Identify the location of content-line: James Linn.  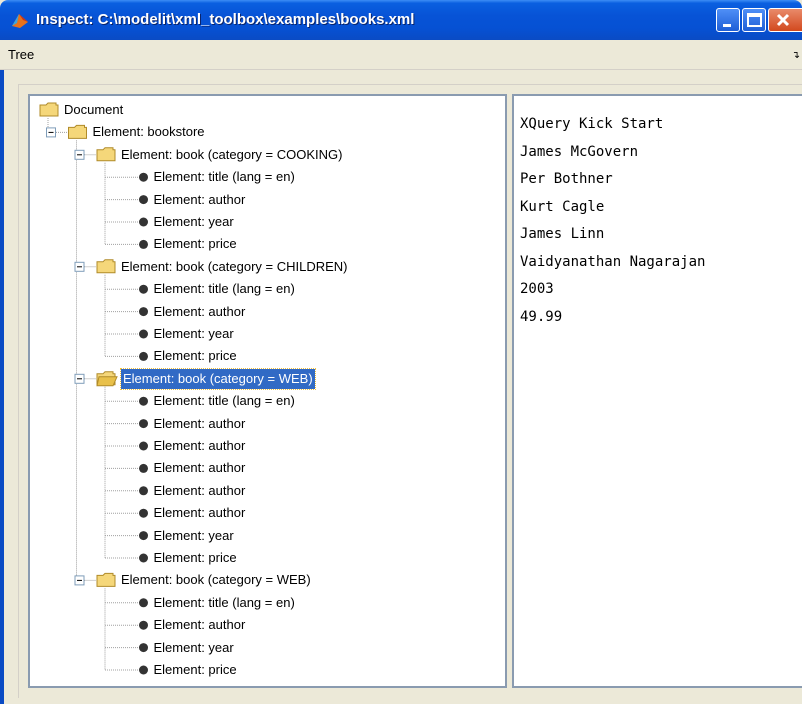
(562, 234).